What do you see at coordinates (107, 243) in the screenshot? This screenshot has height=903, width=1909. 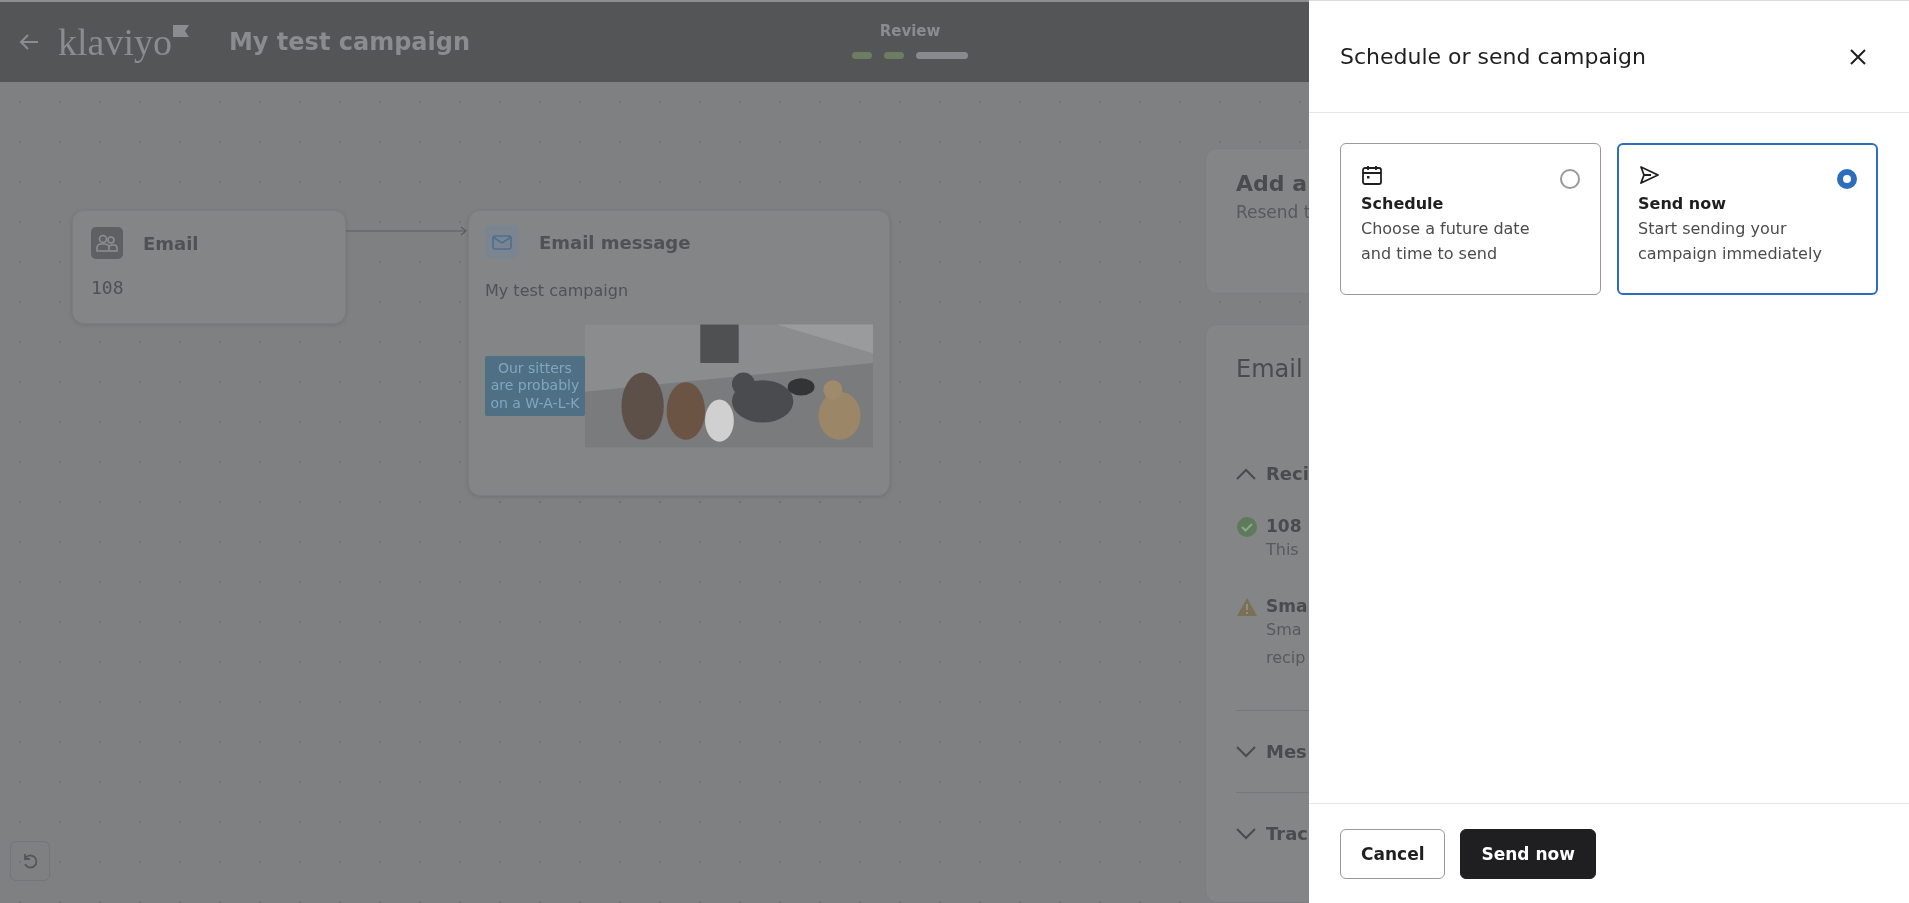 I see `people-icon` at bounding box center [107, 243].